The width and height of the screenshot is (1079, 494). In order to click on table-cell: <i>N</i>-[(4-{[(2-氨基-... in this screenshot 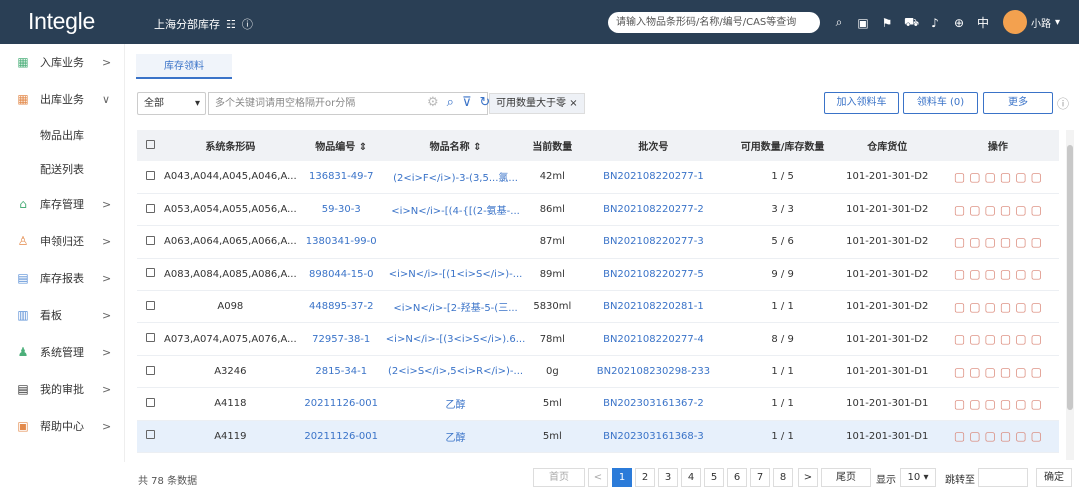, I will do `click(455, 210)`.